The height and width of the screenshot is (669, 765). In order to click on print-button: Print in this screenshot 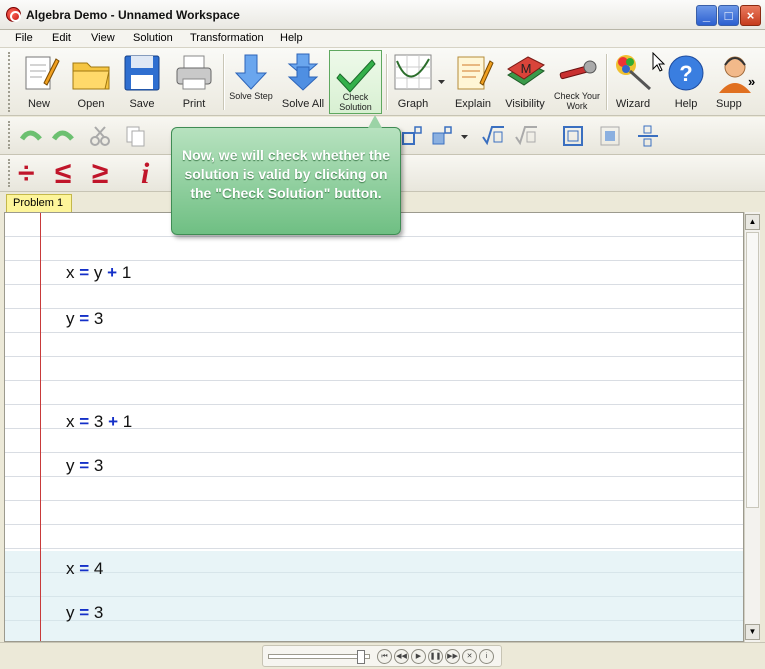, I will do `click(194, 82)`.